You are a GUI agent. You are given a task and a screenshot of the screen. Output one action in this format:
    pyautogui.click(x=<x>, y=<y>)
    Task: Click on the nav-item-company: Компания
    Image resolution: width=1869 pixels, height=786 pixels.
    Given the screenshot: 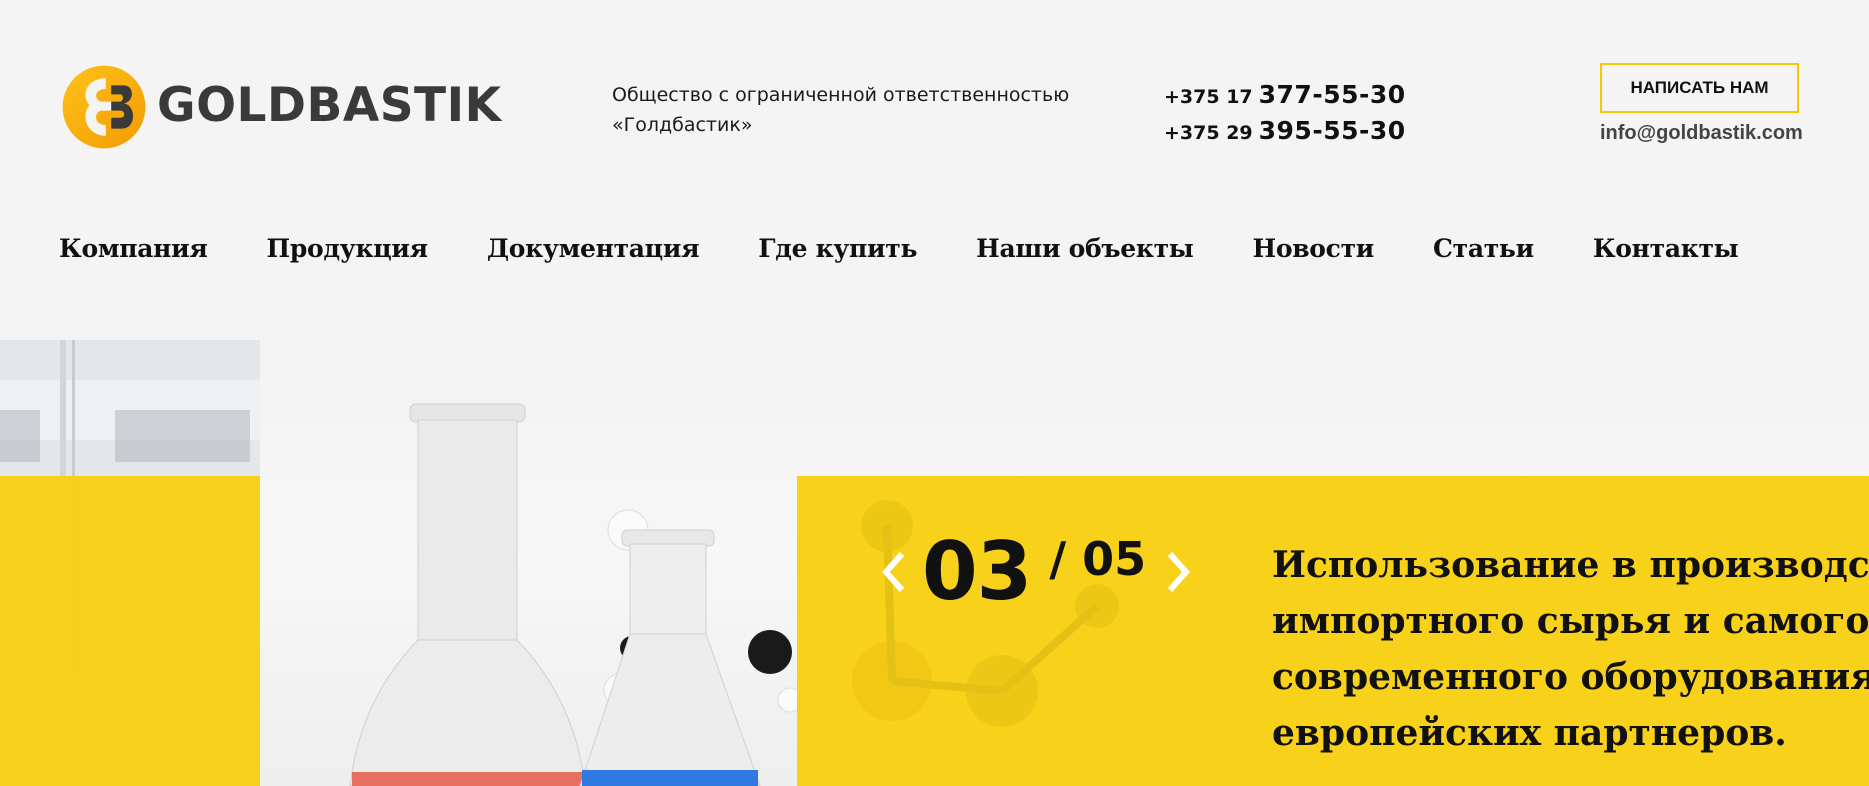 What is the action you would take?
    pyautogui.click(x=133, y=248)
    